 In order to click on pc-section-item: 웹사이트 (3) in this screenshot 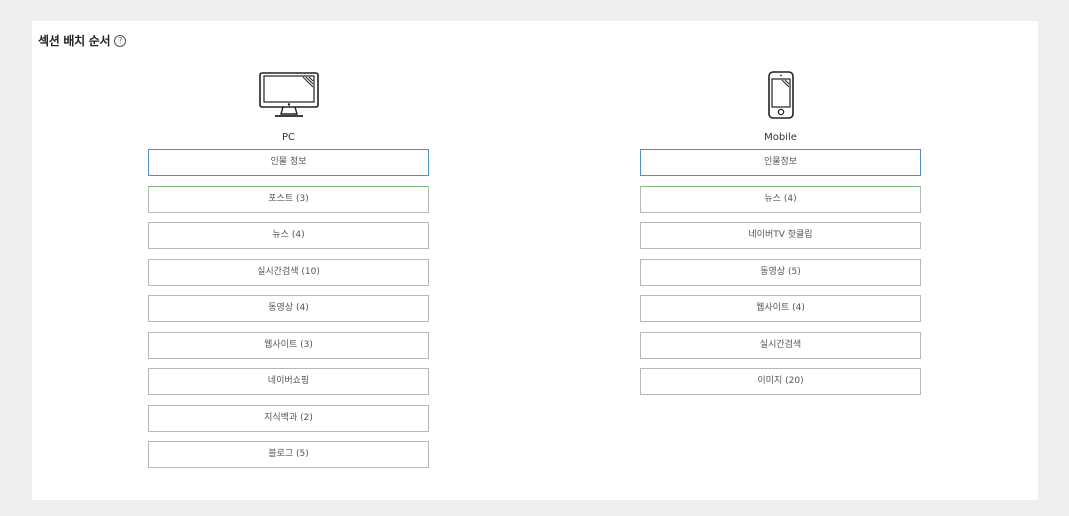, I will do `click(288, 345)`.